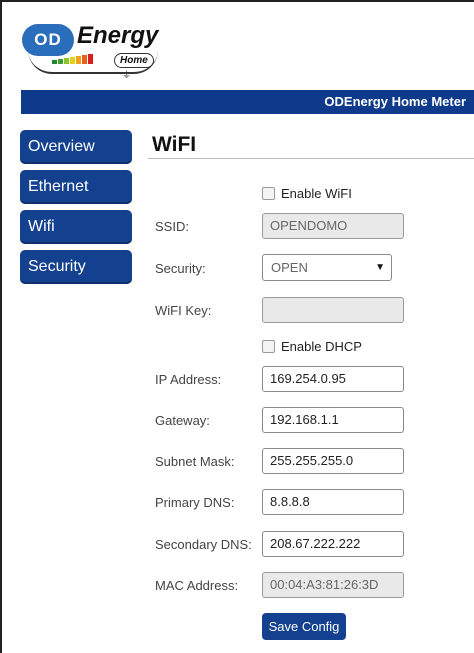 The image size is (474, 653). Describe the element at coordinates (118, 35) in the screenshot. I see `logo-brand-text: Energy` at that location.